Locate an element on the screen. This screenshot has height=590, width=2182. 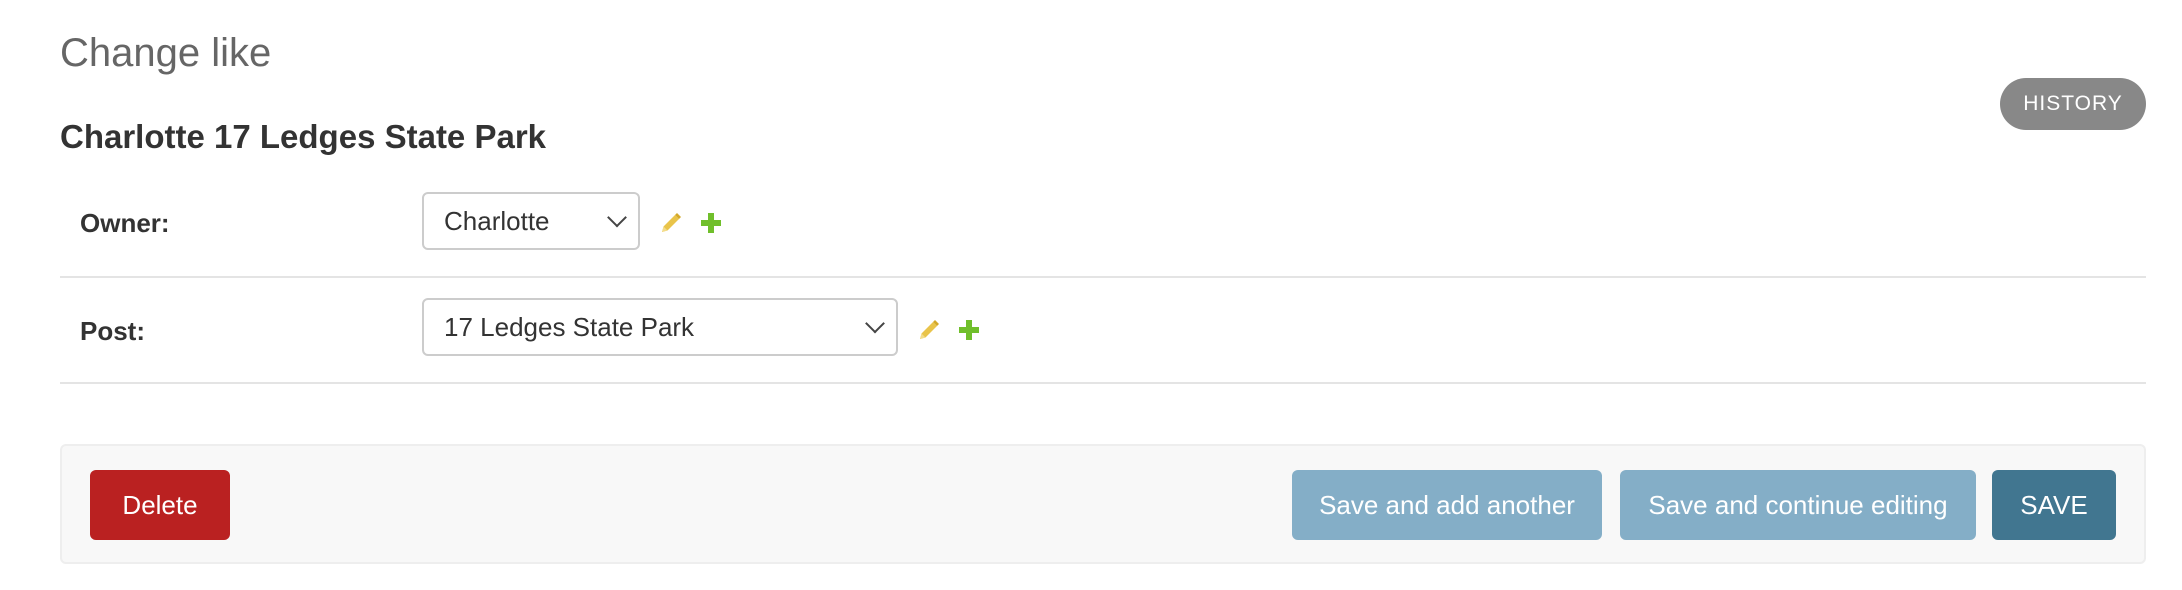
save-button: SAVE is located at coordinates (2054, 505).